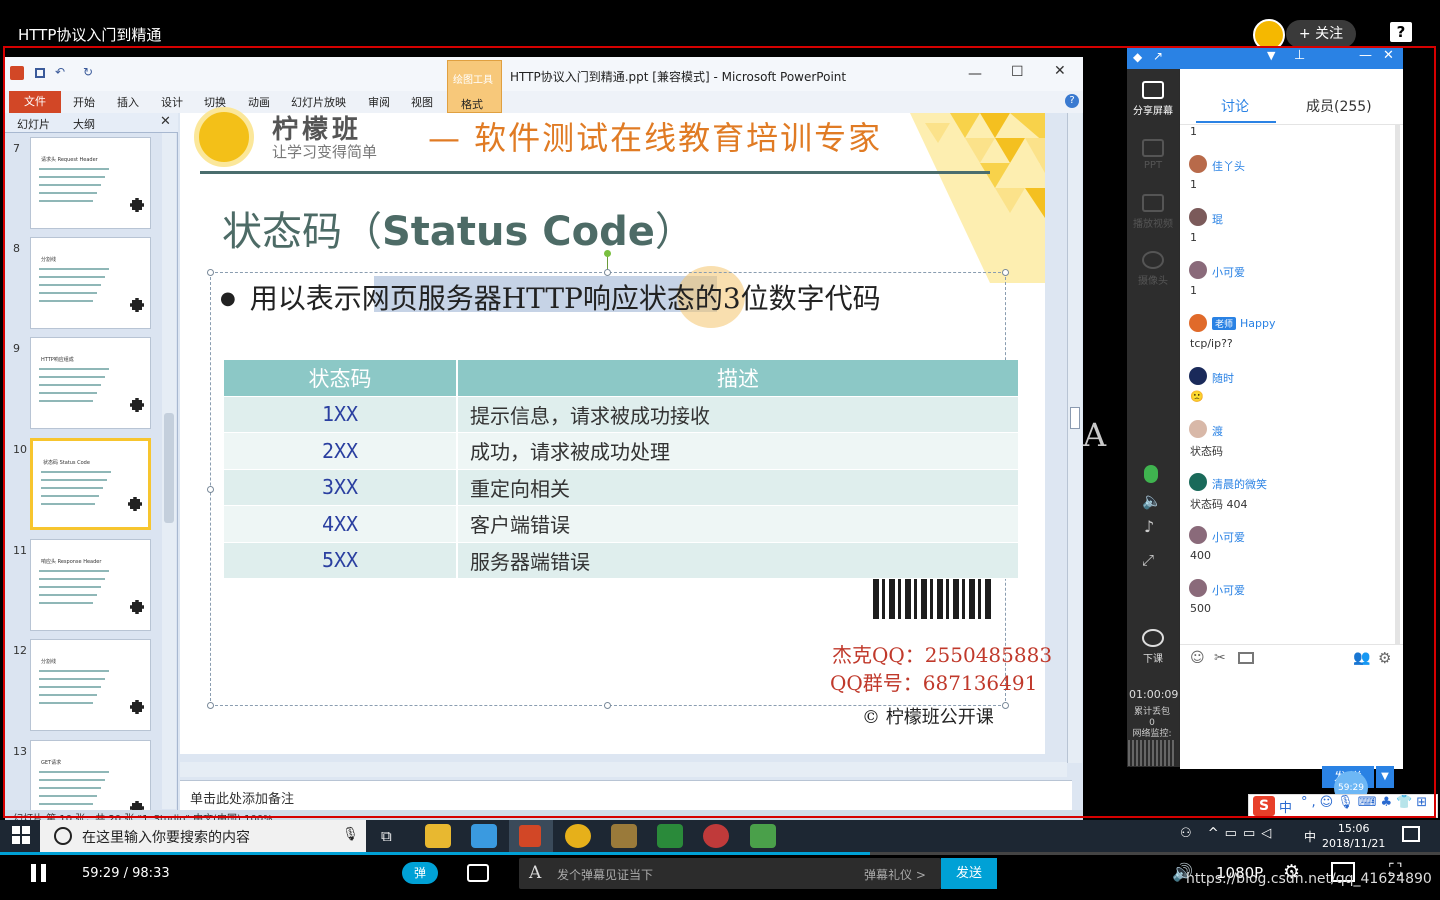 Image resolution: width=1440 pixels, height=900 pixels. Describe the element at coordinates (1384, 658) in the screenshot. I see `settings-gear-icon: ⚙` at that location.